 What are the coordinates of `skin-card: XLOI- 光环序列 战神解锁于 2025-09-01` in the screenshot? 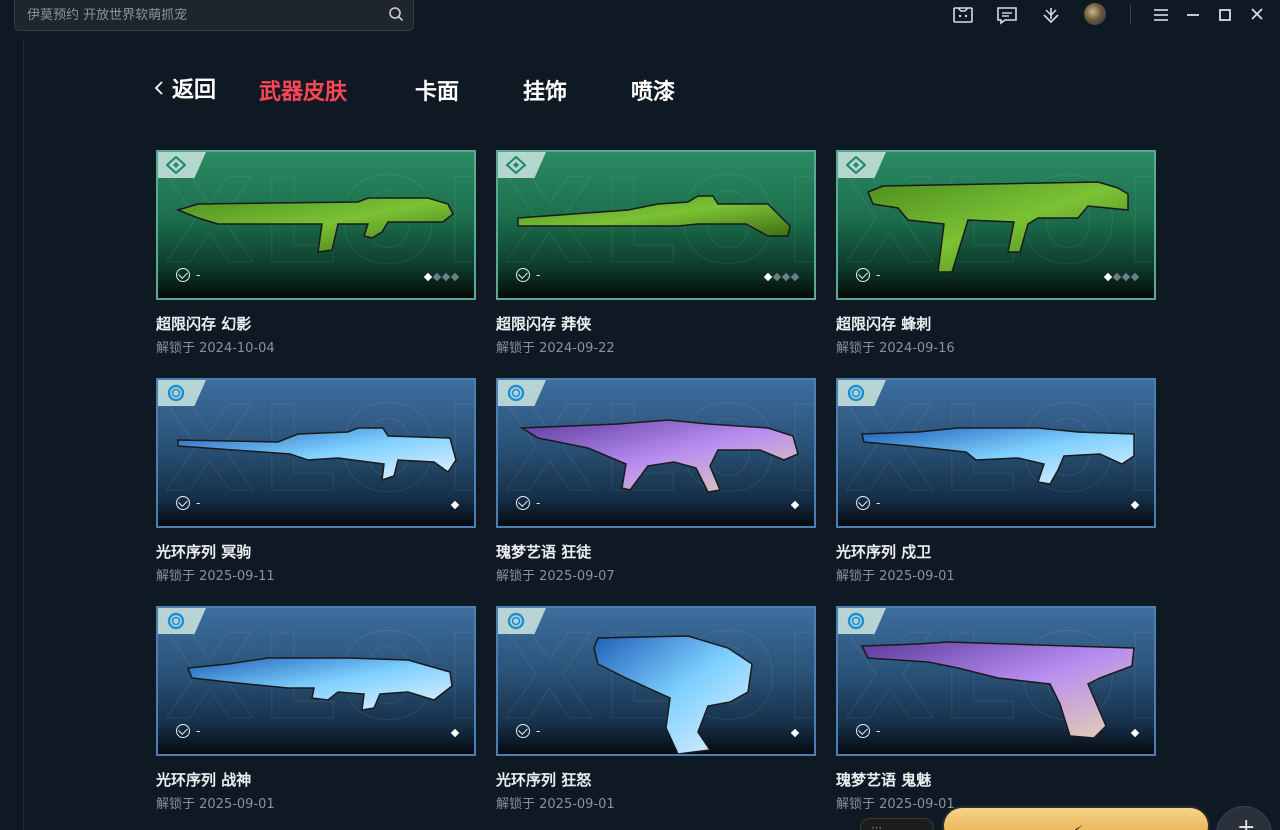 It's located at (316, 709).